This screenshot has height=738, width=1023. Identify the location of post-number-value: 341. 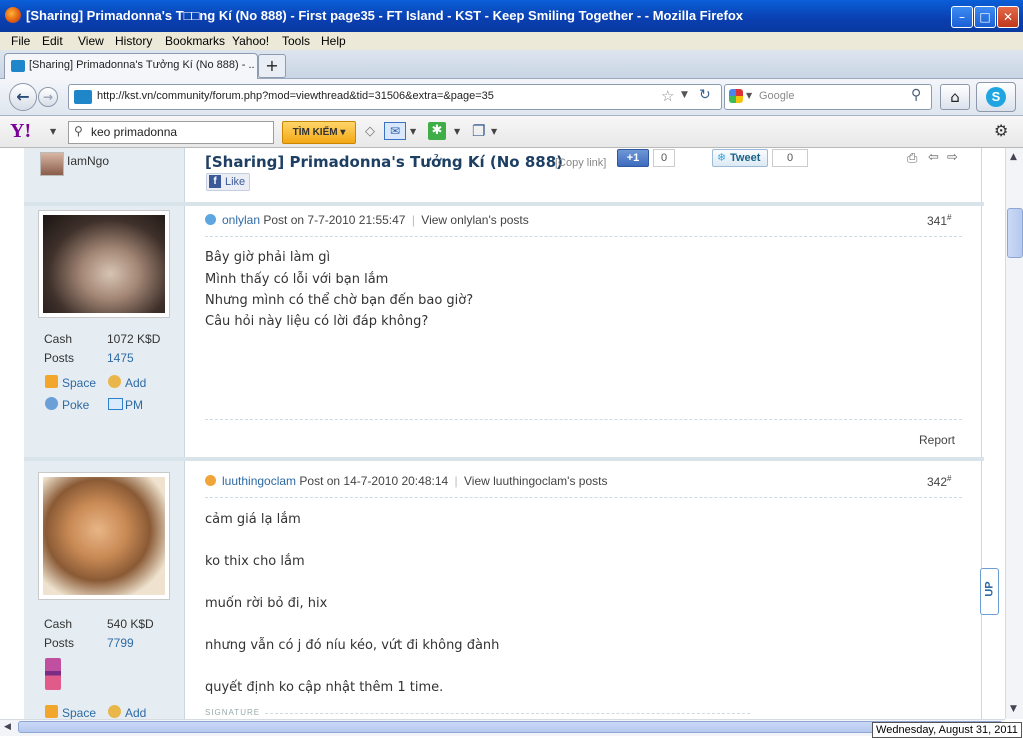
(937, 221).